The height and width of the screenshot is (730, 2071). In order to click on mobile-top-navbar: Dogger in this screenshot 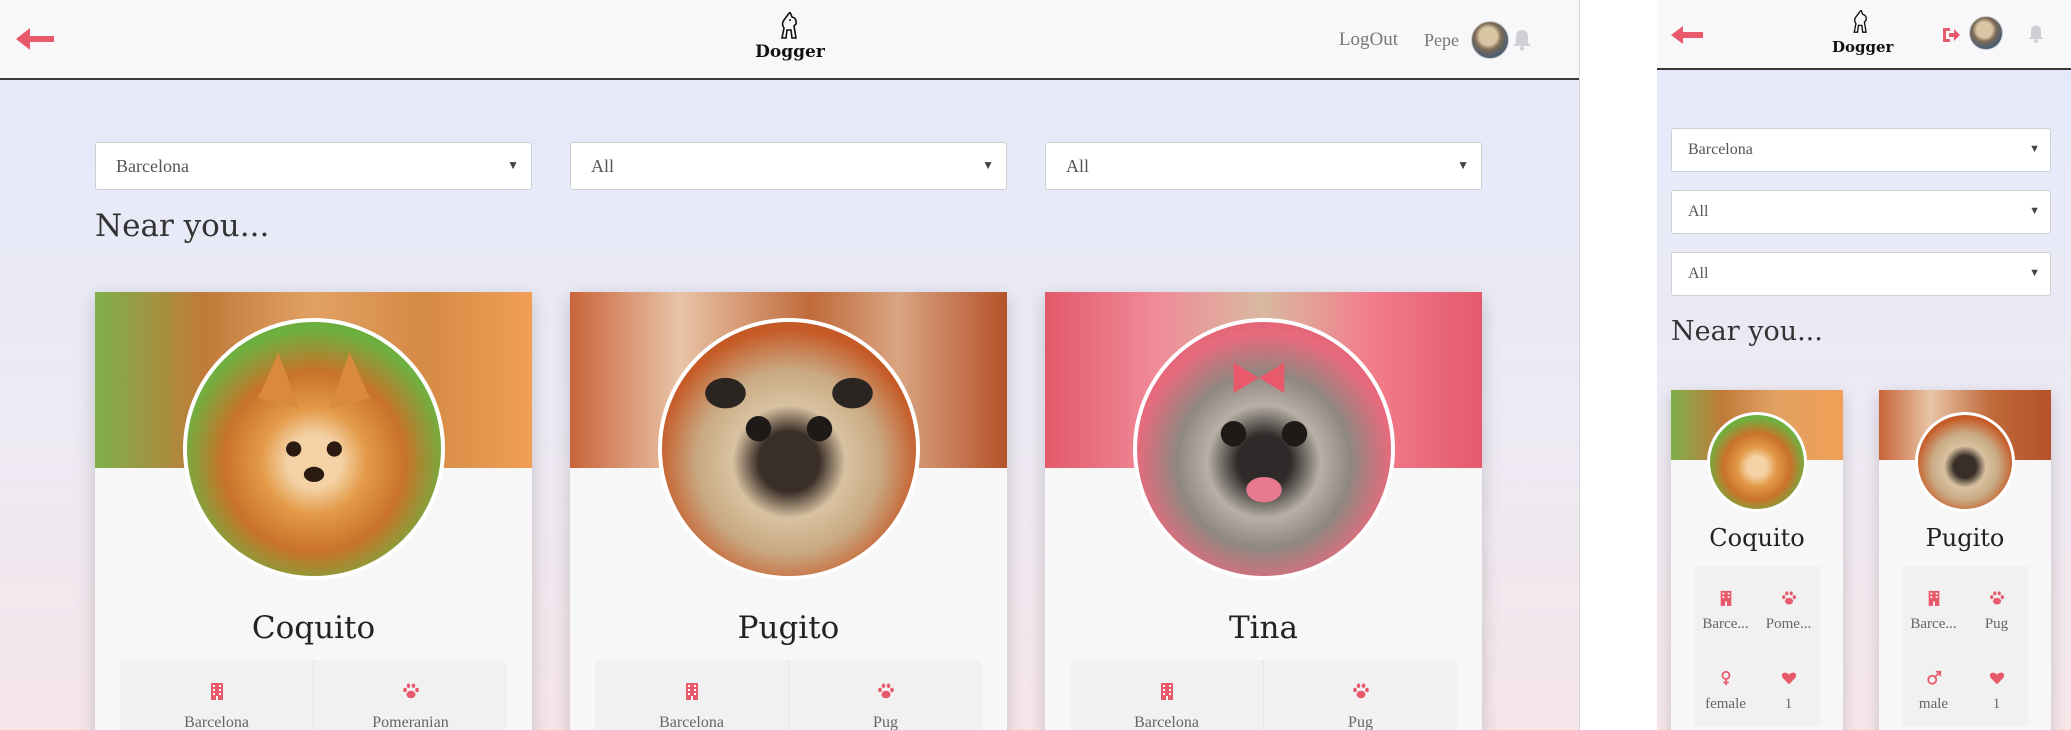, I will do `click(1864, 35)`.